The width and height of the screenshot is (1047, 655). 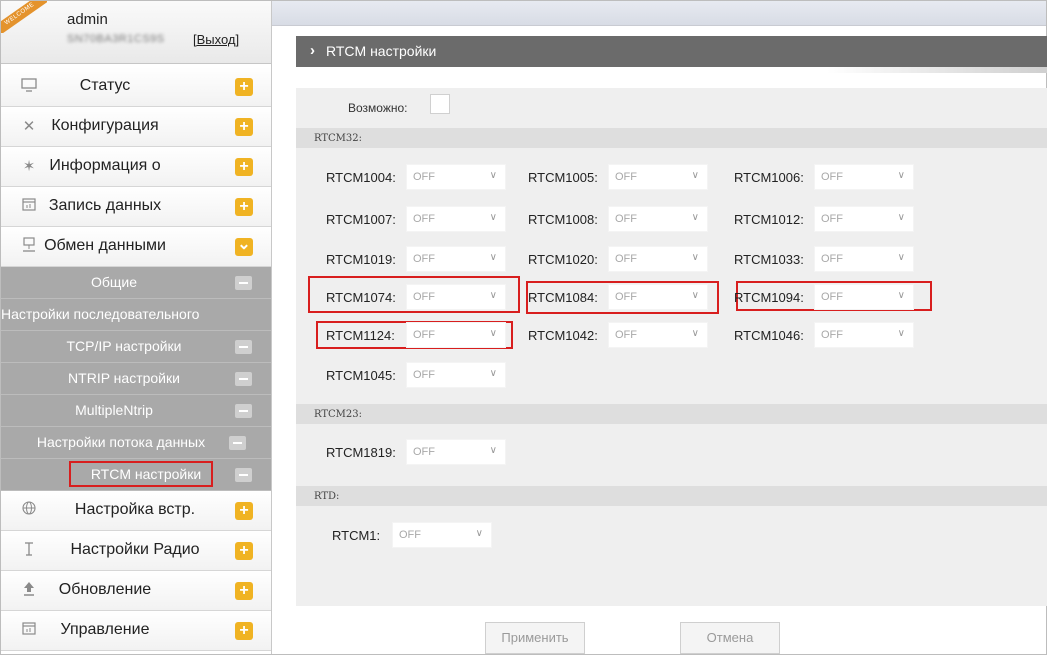 I want to click on rtcm1819-select: OFF ∨, so click(x=456, y=452).